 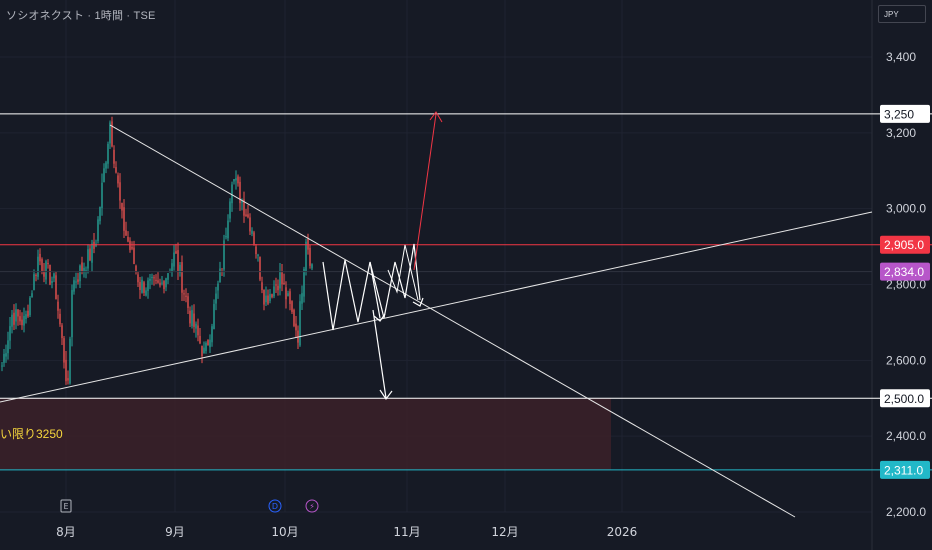 What do you see at coordinates (904, 272) in the screenshot?
I see `price-badge-label: 2,834.0` at bounding box center [904, 272].